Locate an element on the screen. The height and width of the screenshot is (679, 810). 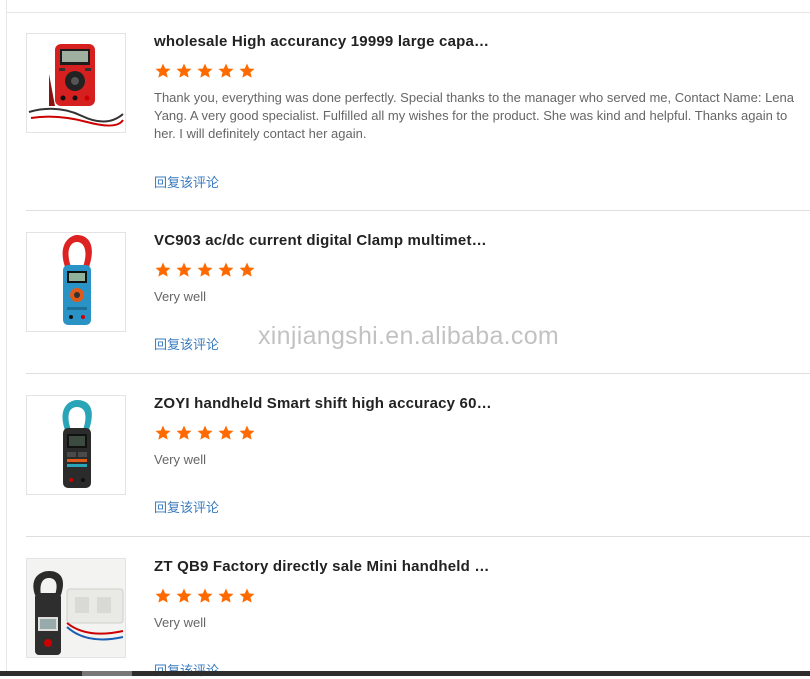
clamp-meter-on-socket-icon is located at coordinates (76, 608).